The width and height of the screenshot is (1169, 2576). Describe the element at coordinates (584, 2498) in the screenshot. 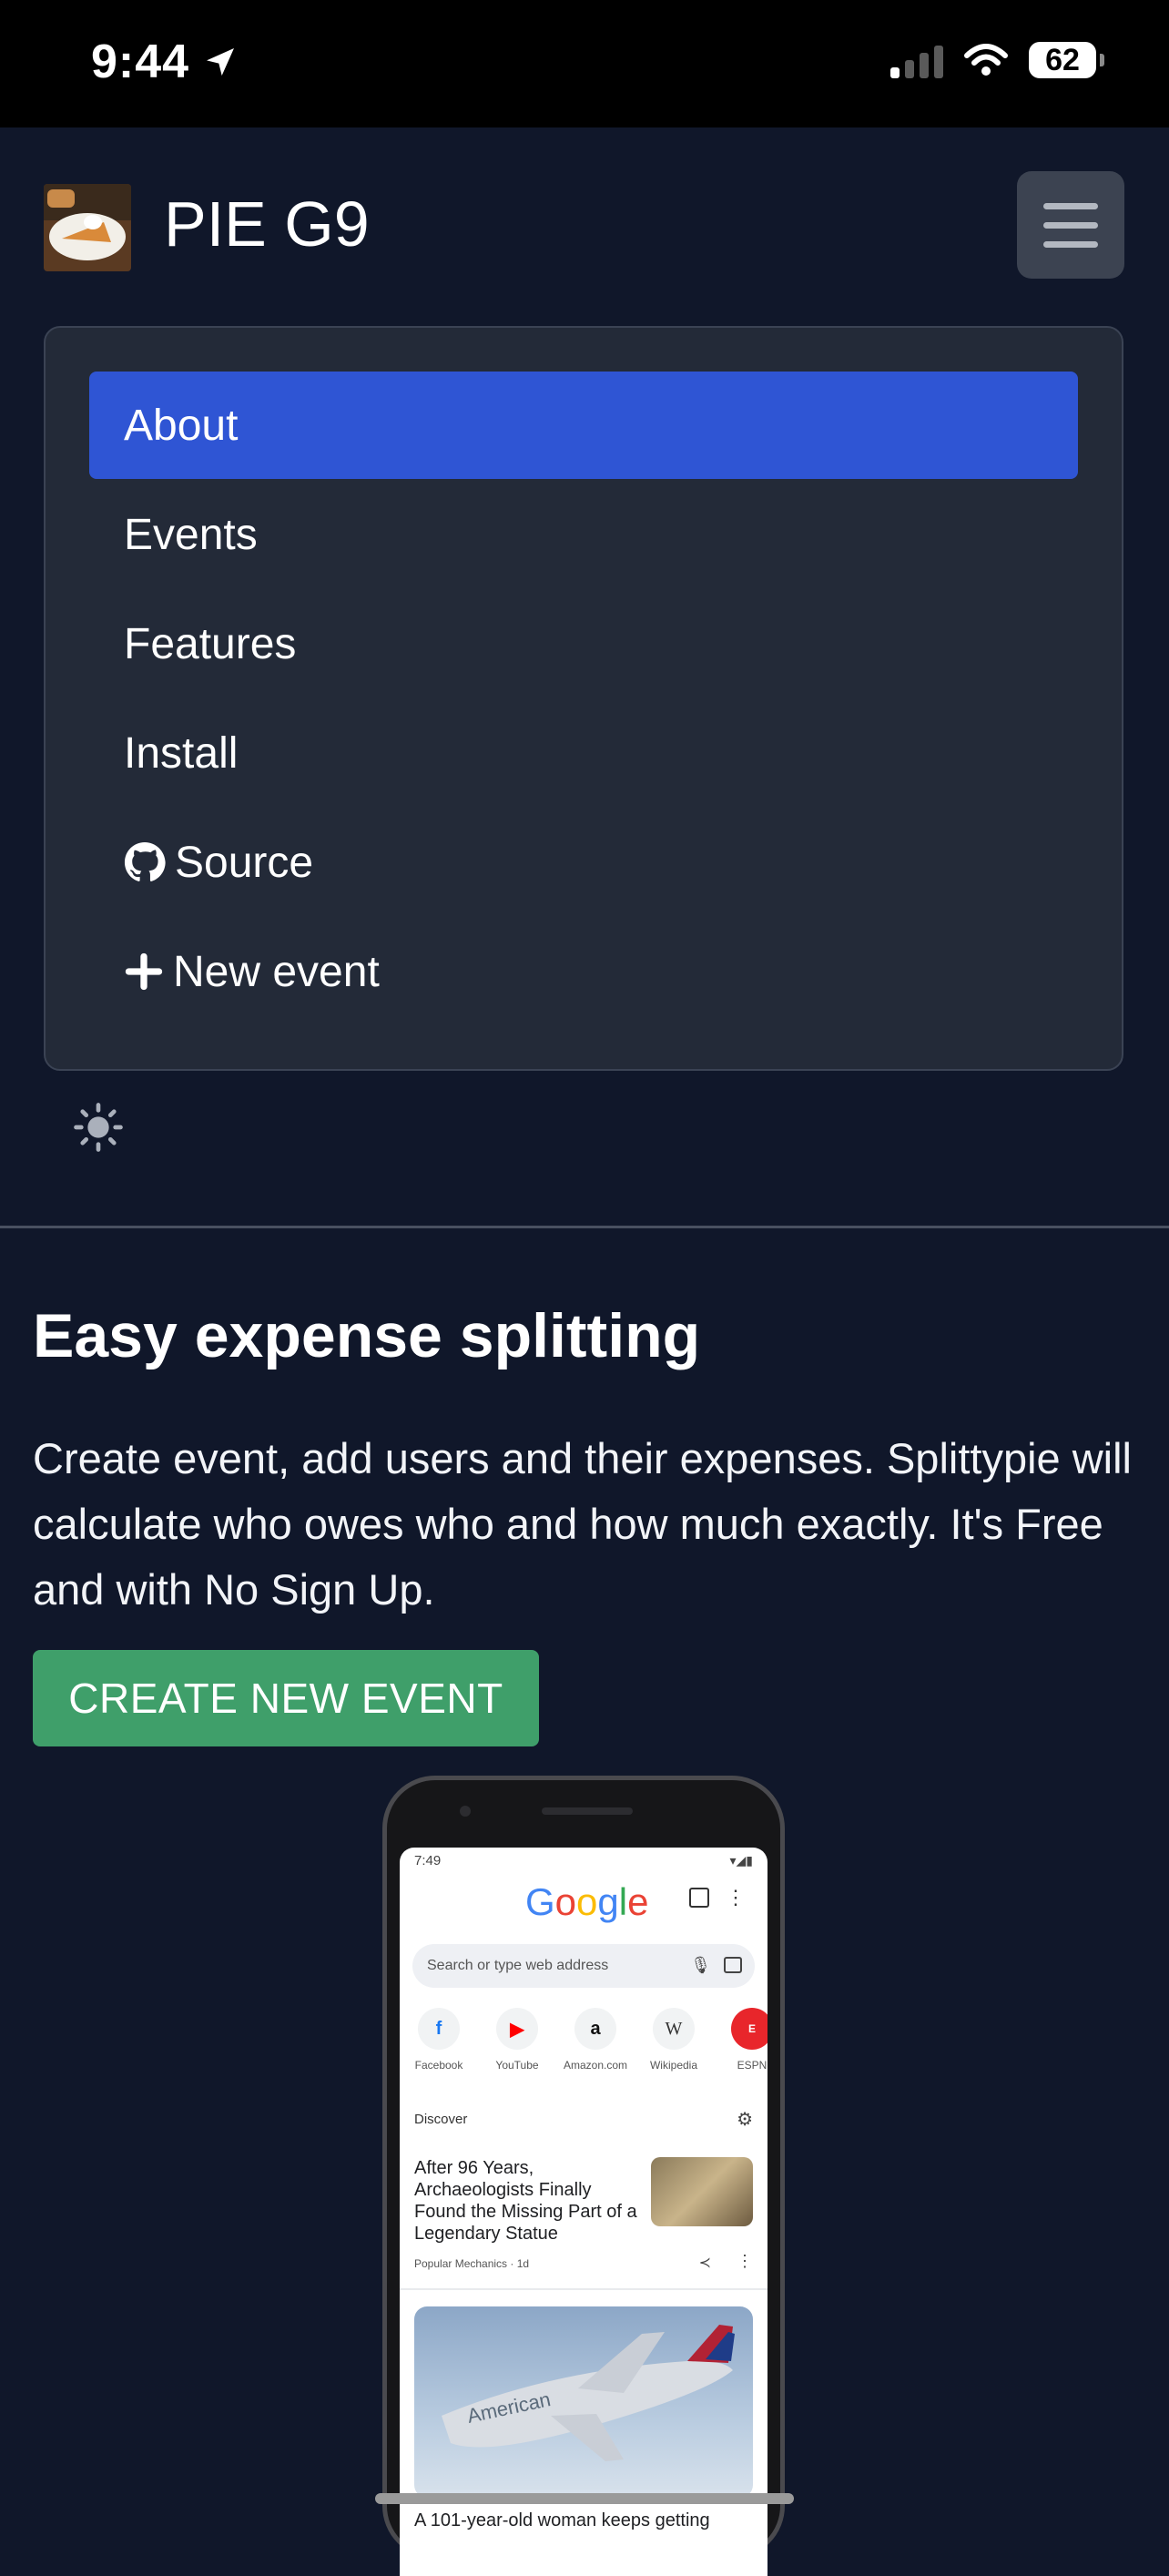

I see `home-indicator` at that location.